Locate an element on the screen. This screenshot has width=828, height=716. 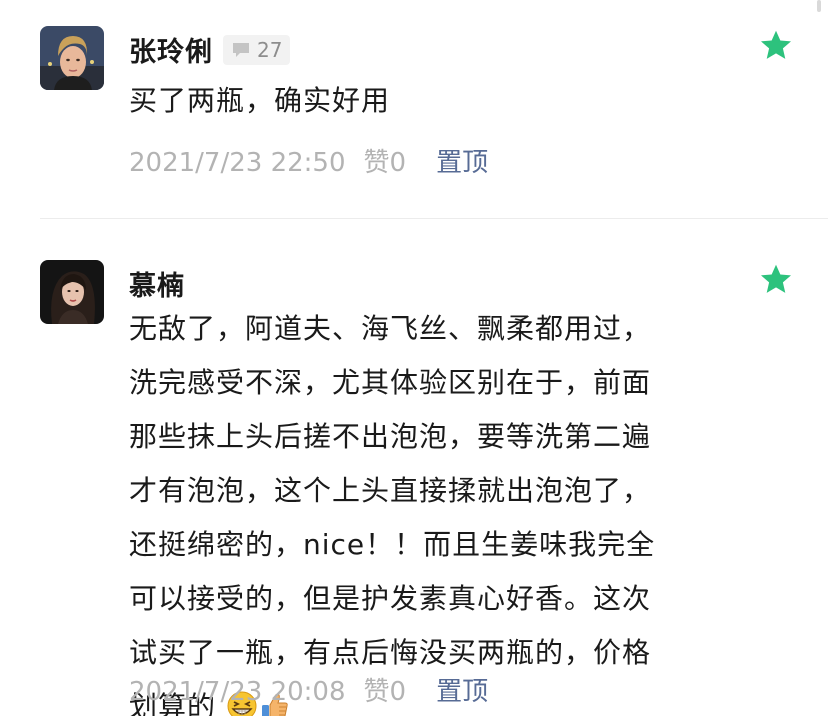
comment-header: 张玲俐 27 is located at coordinates (210, 49).